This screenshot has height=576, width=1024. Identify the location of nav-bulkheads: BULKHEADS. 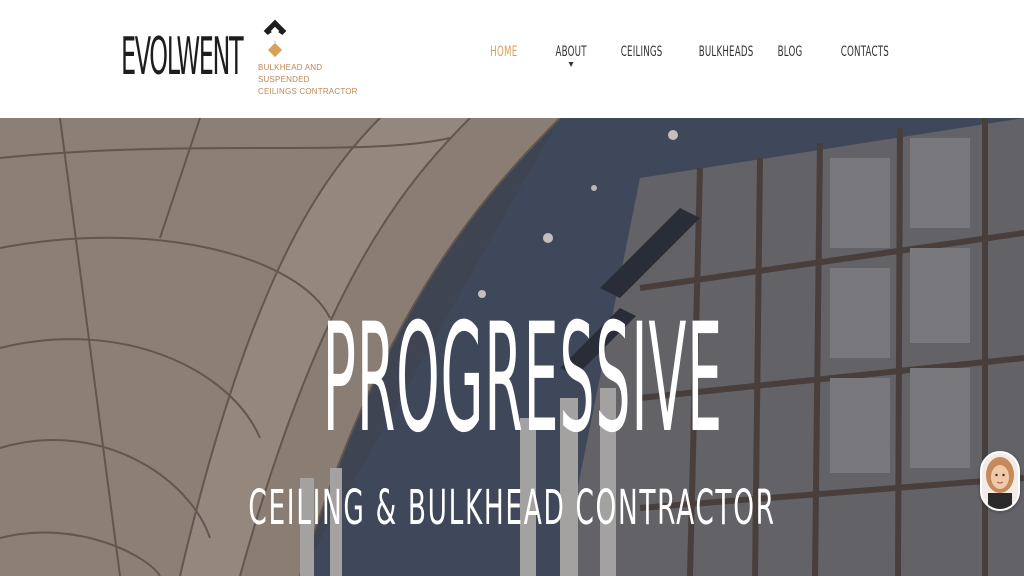
(726, 53).